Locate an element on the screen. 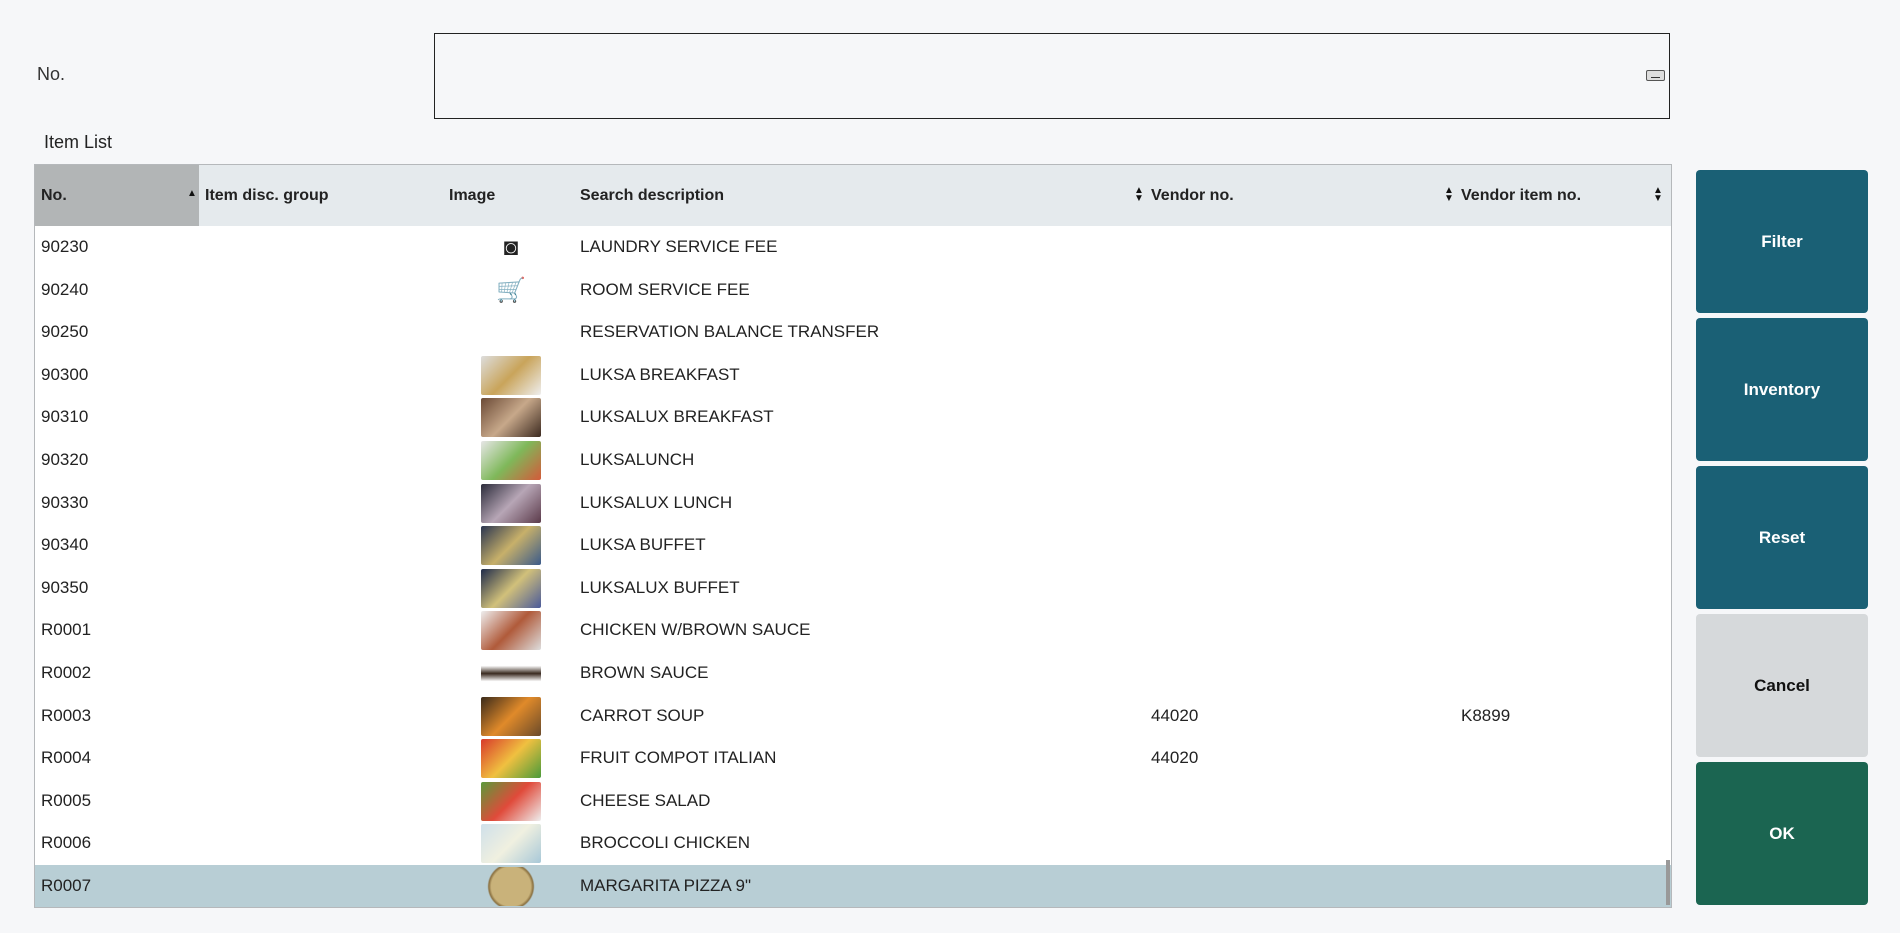  table-row: 90240 ROOM SERVICE FEE 🛒 is located at coordinates (853, 290).